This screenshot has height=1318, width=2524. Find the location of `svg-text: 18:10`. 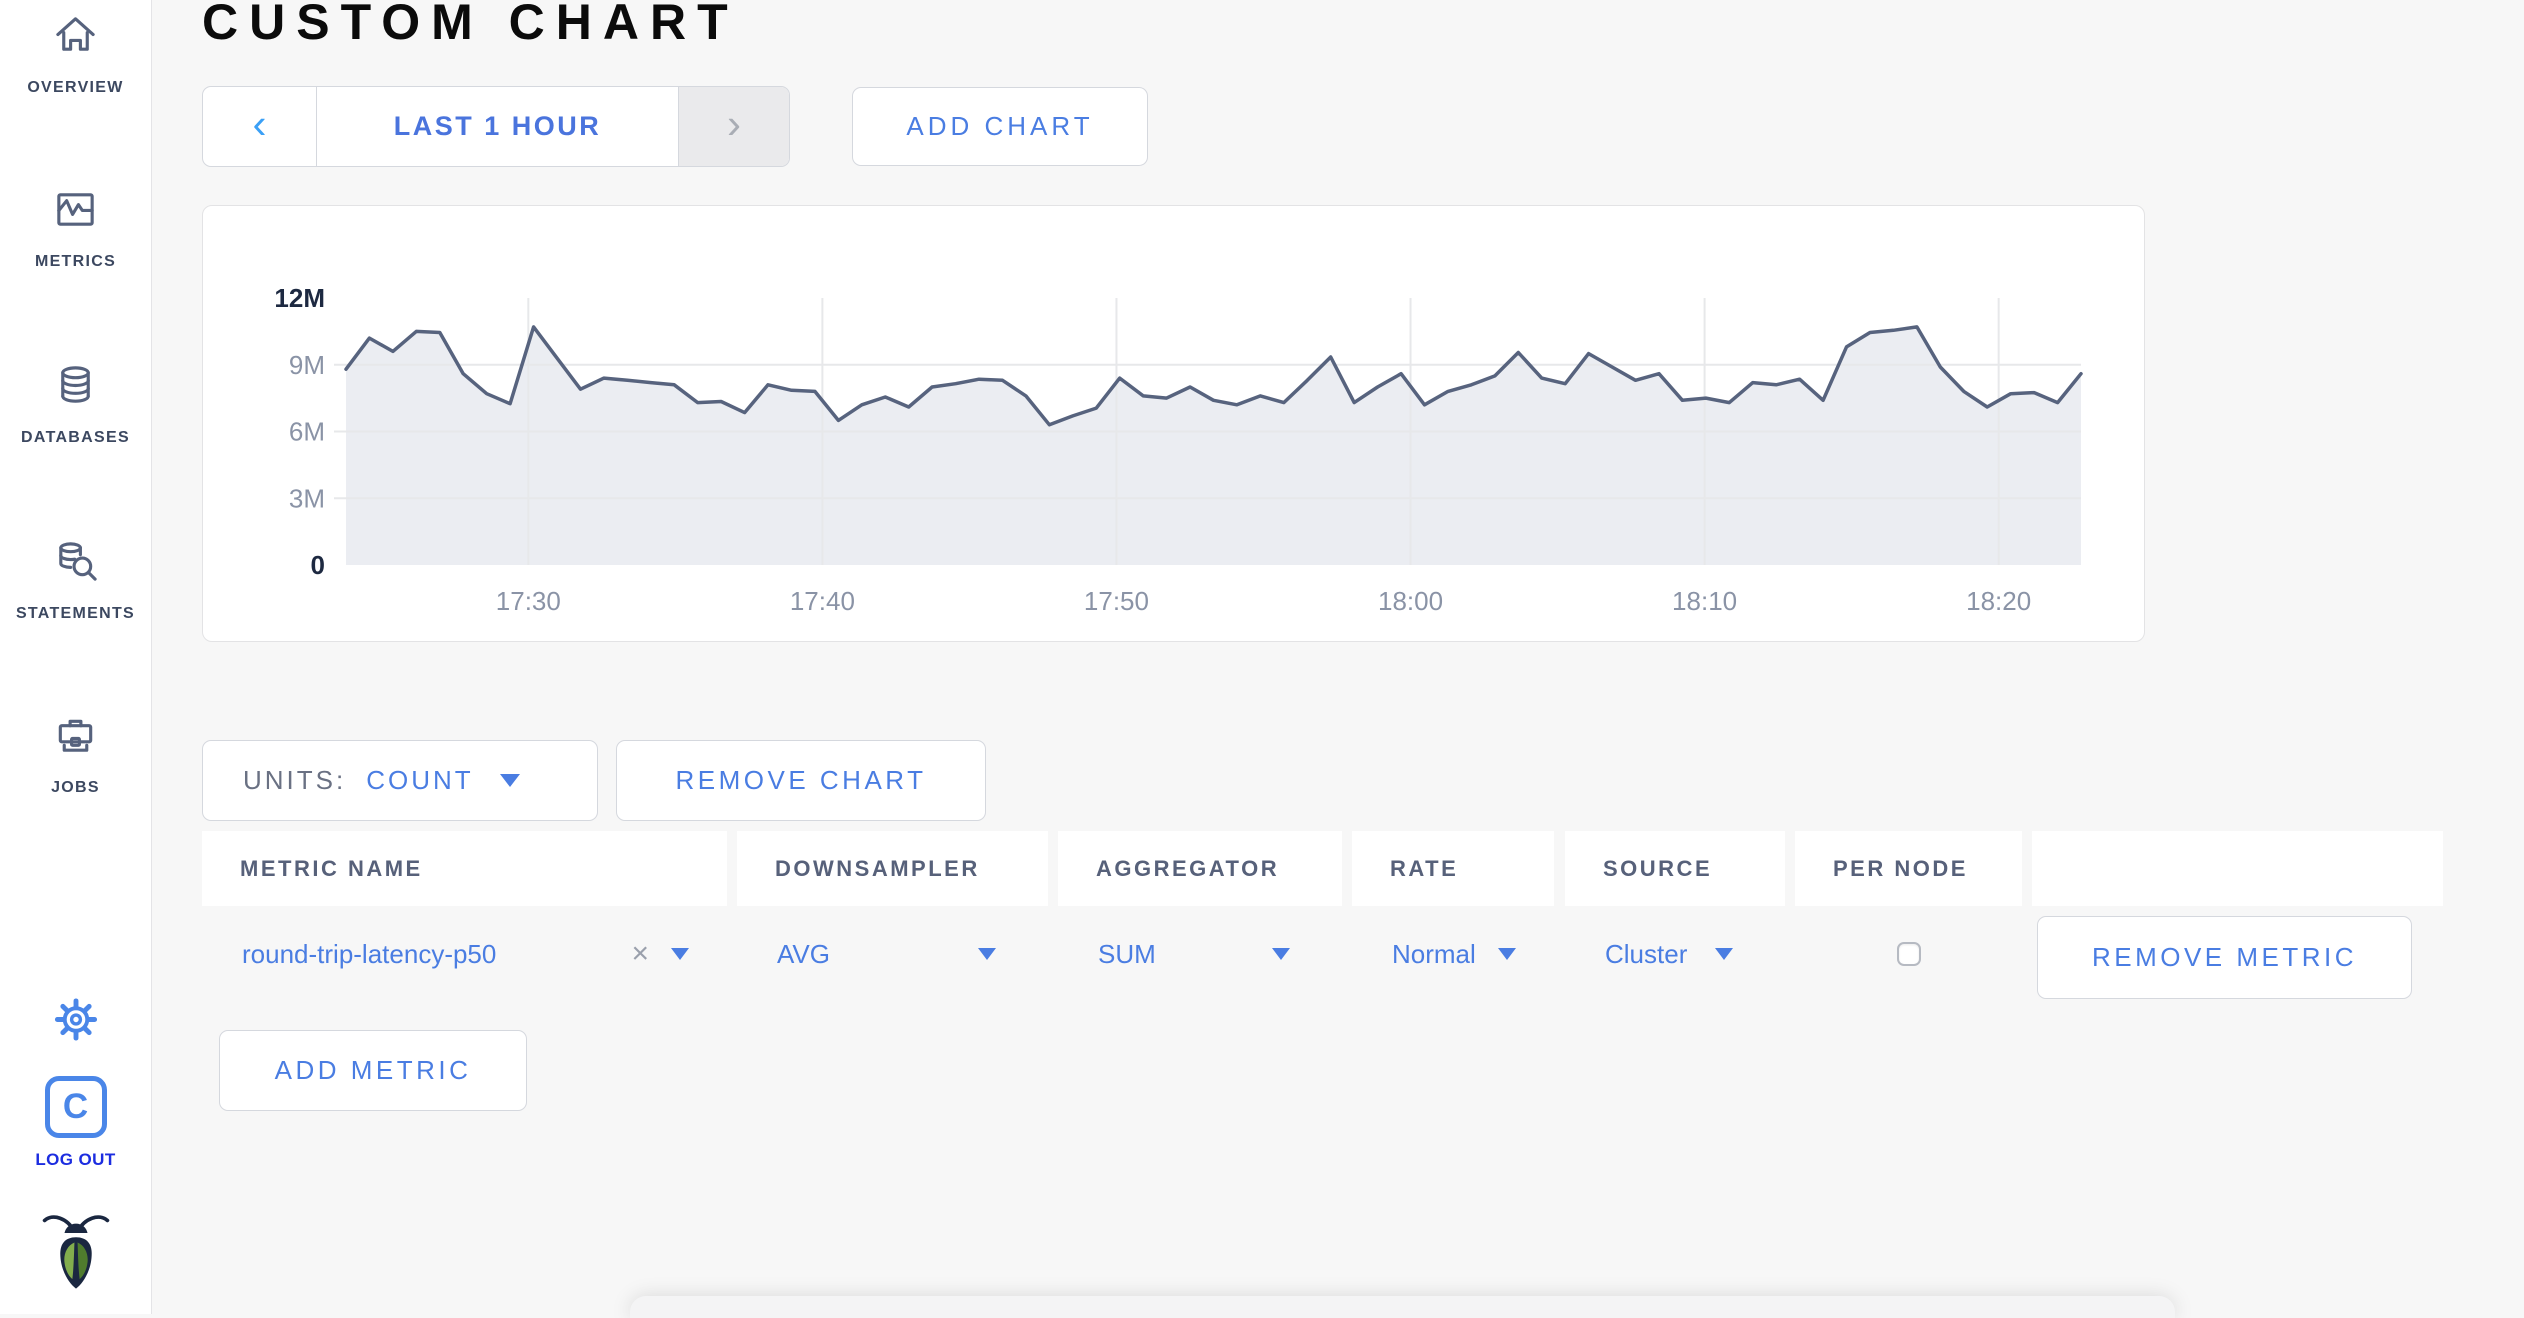

svg-text: 18:10 is located at coordinates (1704, 601).